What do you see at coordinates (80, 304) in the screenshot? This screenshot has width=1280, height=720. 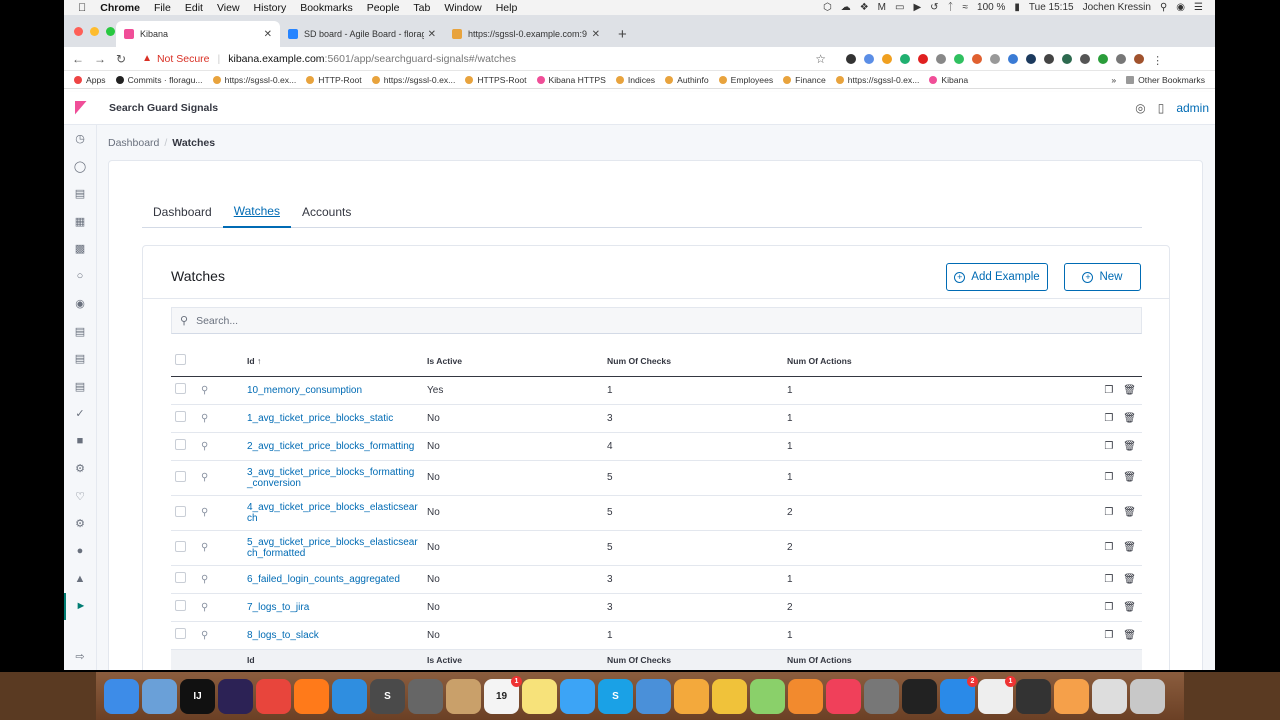 I see `ml-icon: ◉` at bounding box center [80, 304].